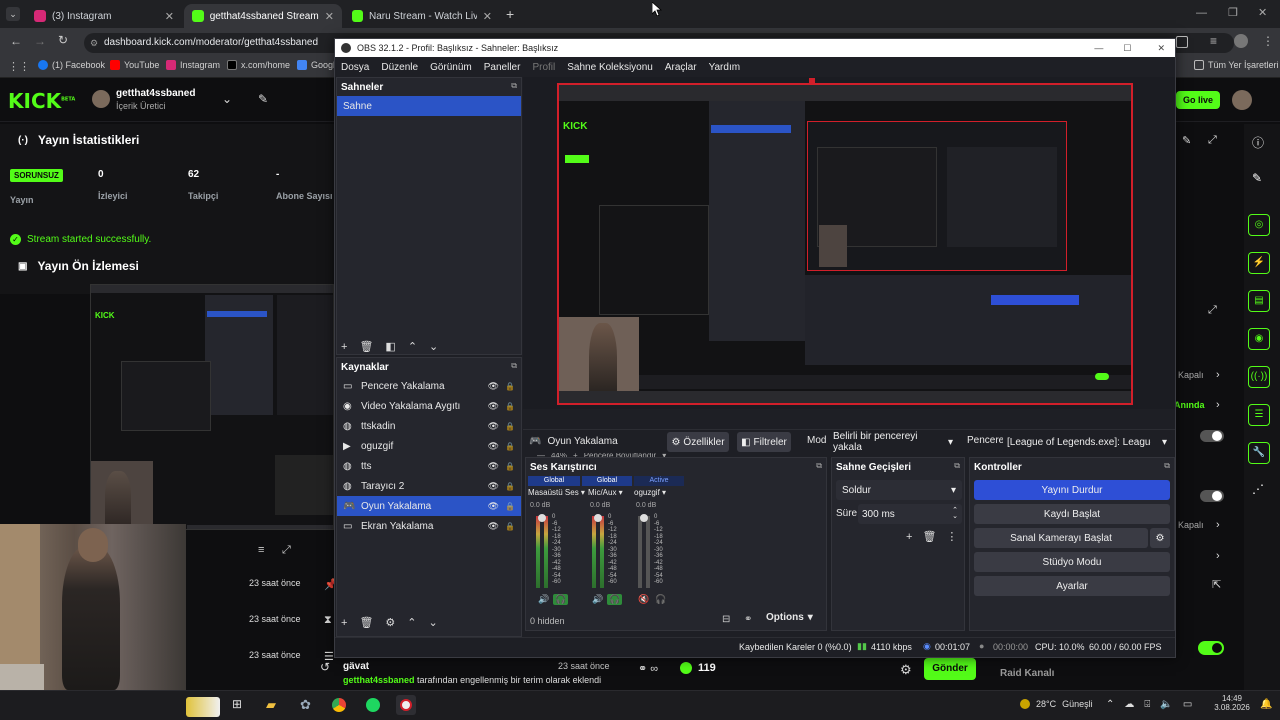 This screenshot has height=720, width=1280. Describe the element at coordinates (134, 65) in the screenshot. I see `bookmark-youtube: YouTube` at that location.